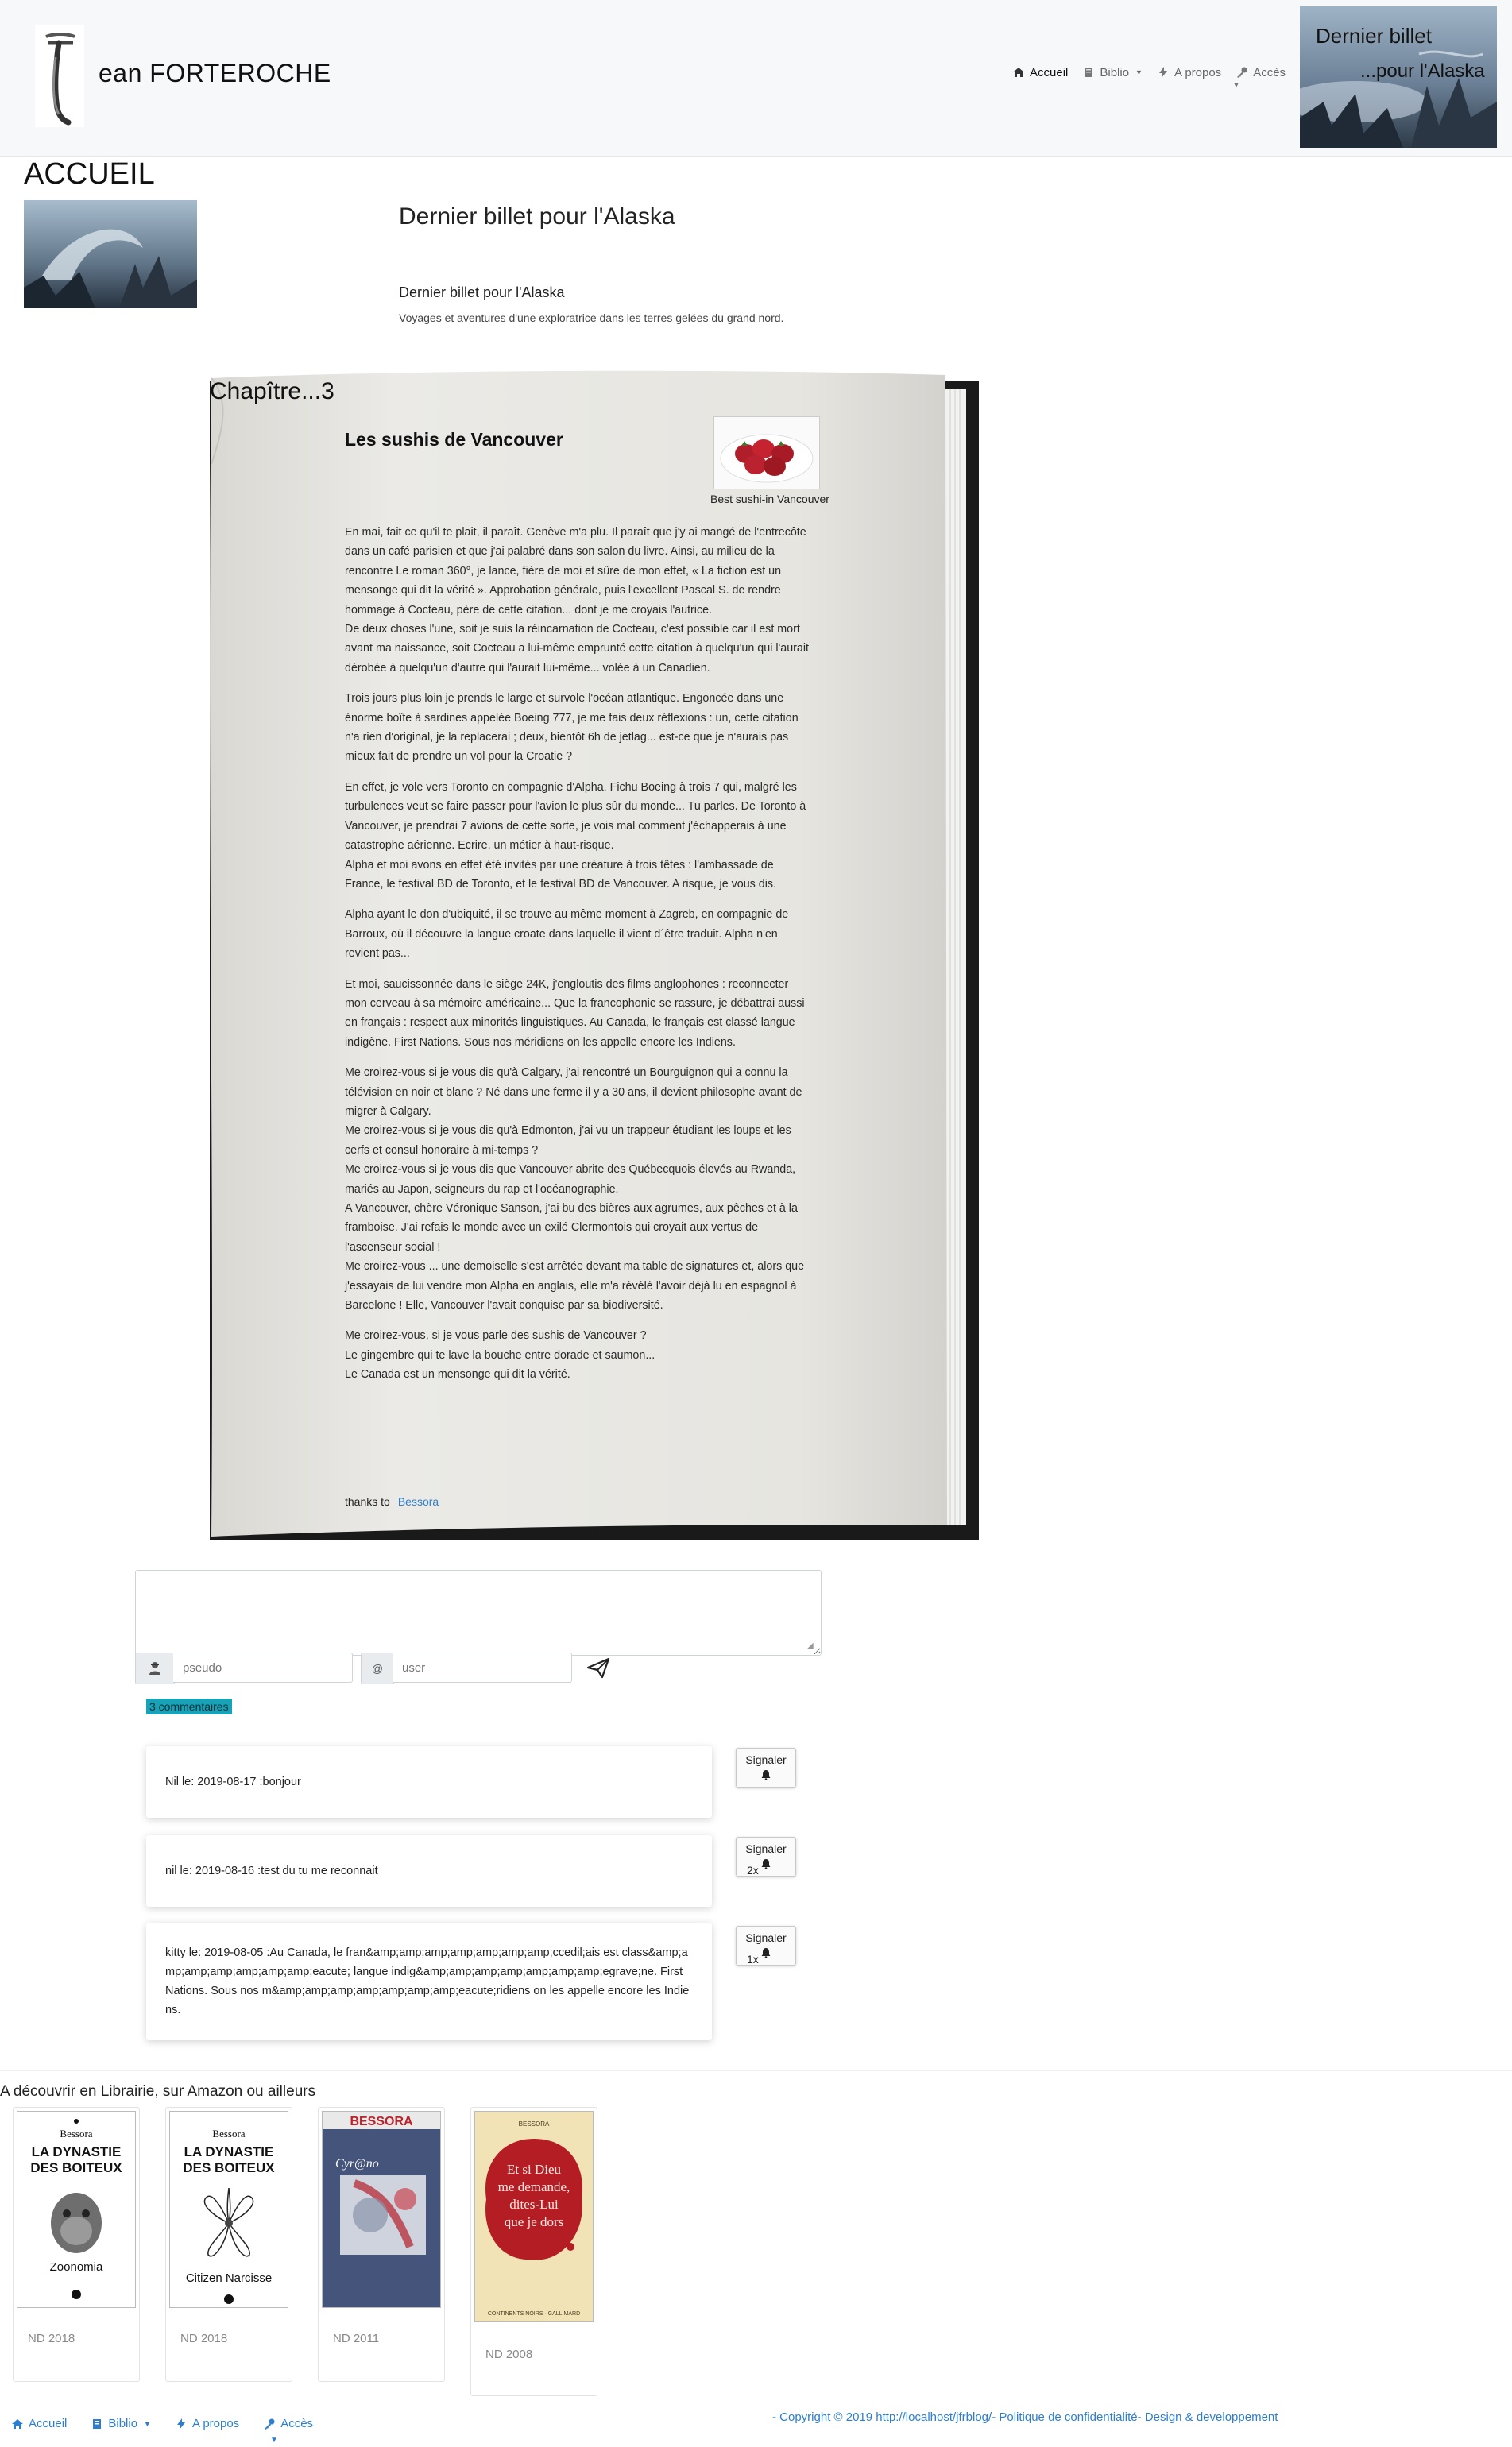  I want to click on svg-text: Citizen Narcisse, so click(229, 2278).